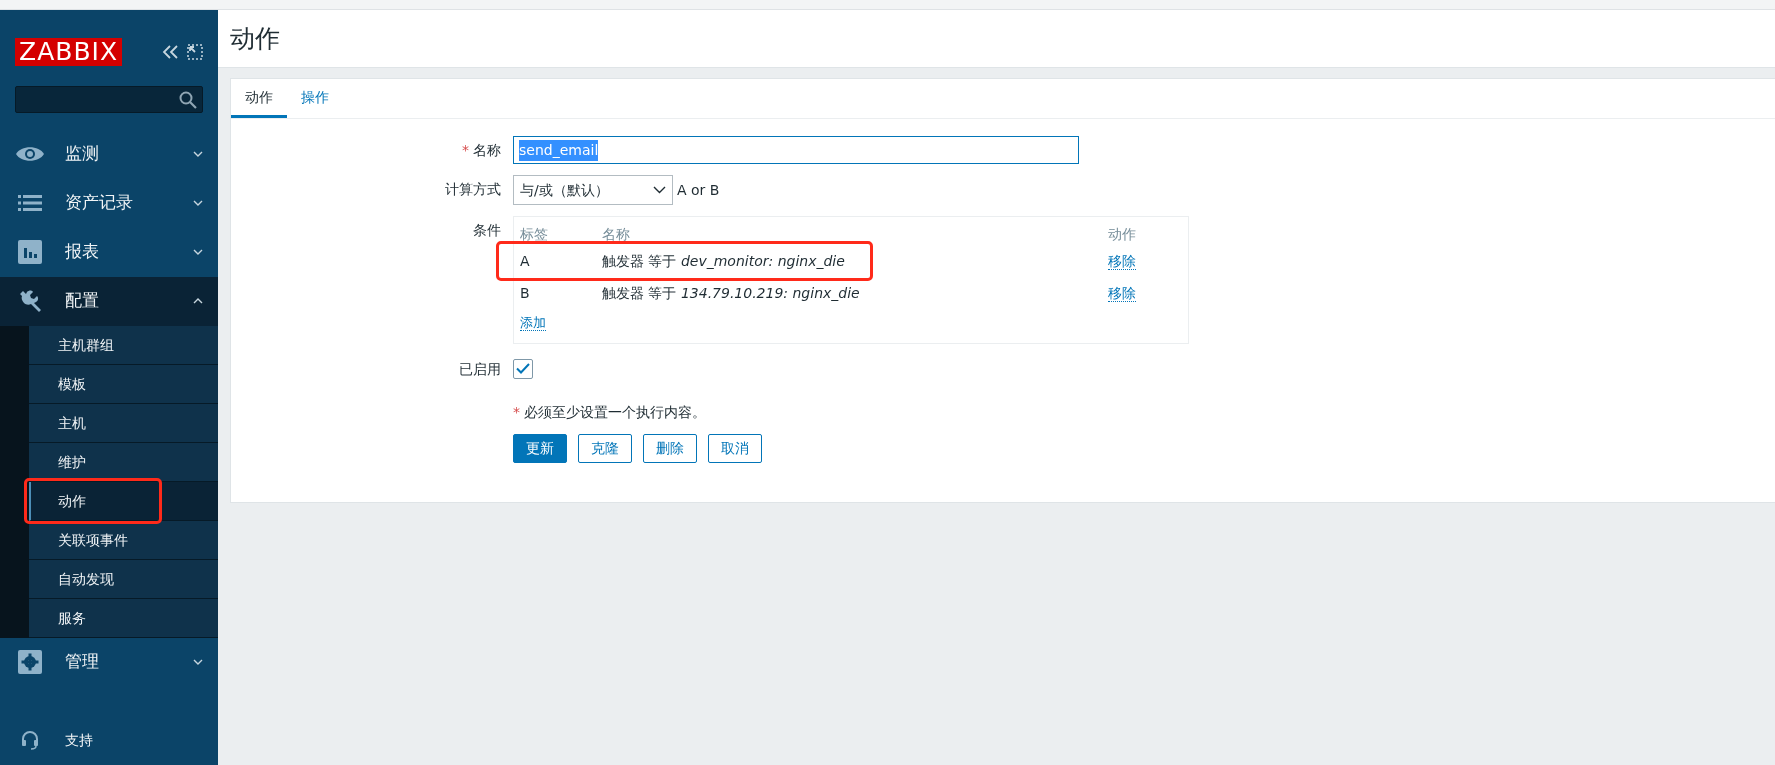 The image size is (1775, 765). Describe the element at coordinates (525, 293) in the screenshot. I see `table-cell: B` at that location.